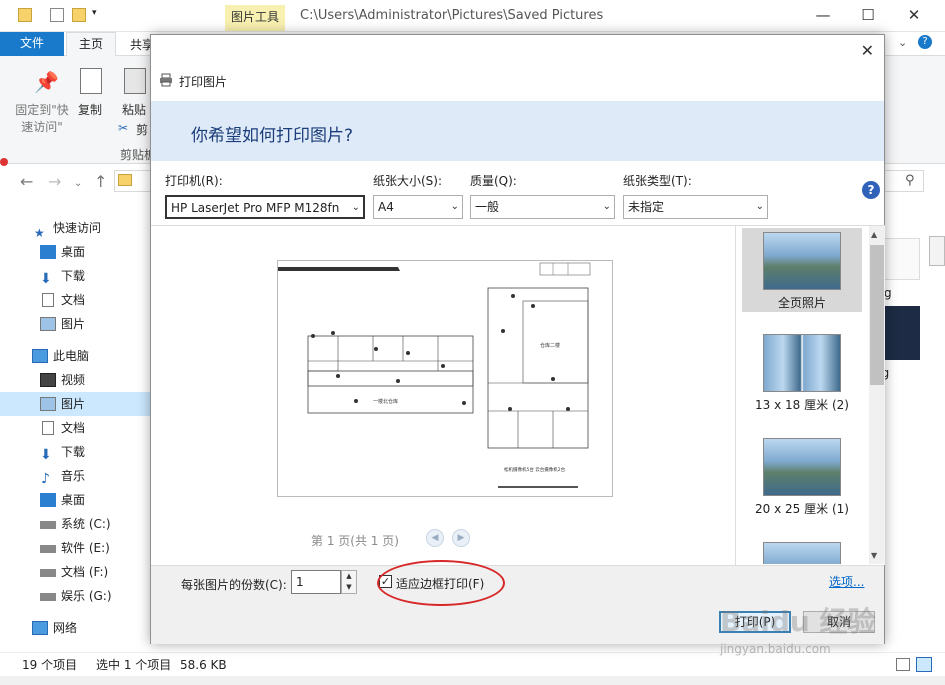 The image size is (945, 685). What do you see at coordinates (40, 356) in the screenshot?
I see `computer-icon` at bounding box center [40, 356].